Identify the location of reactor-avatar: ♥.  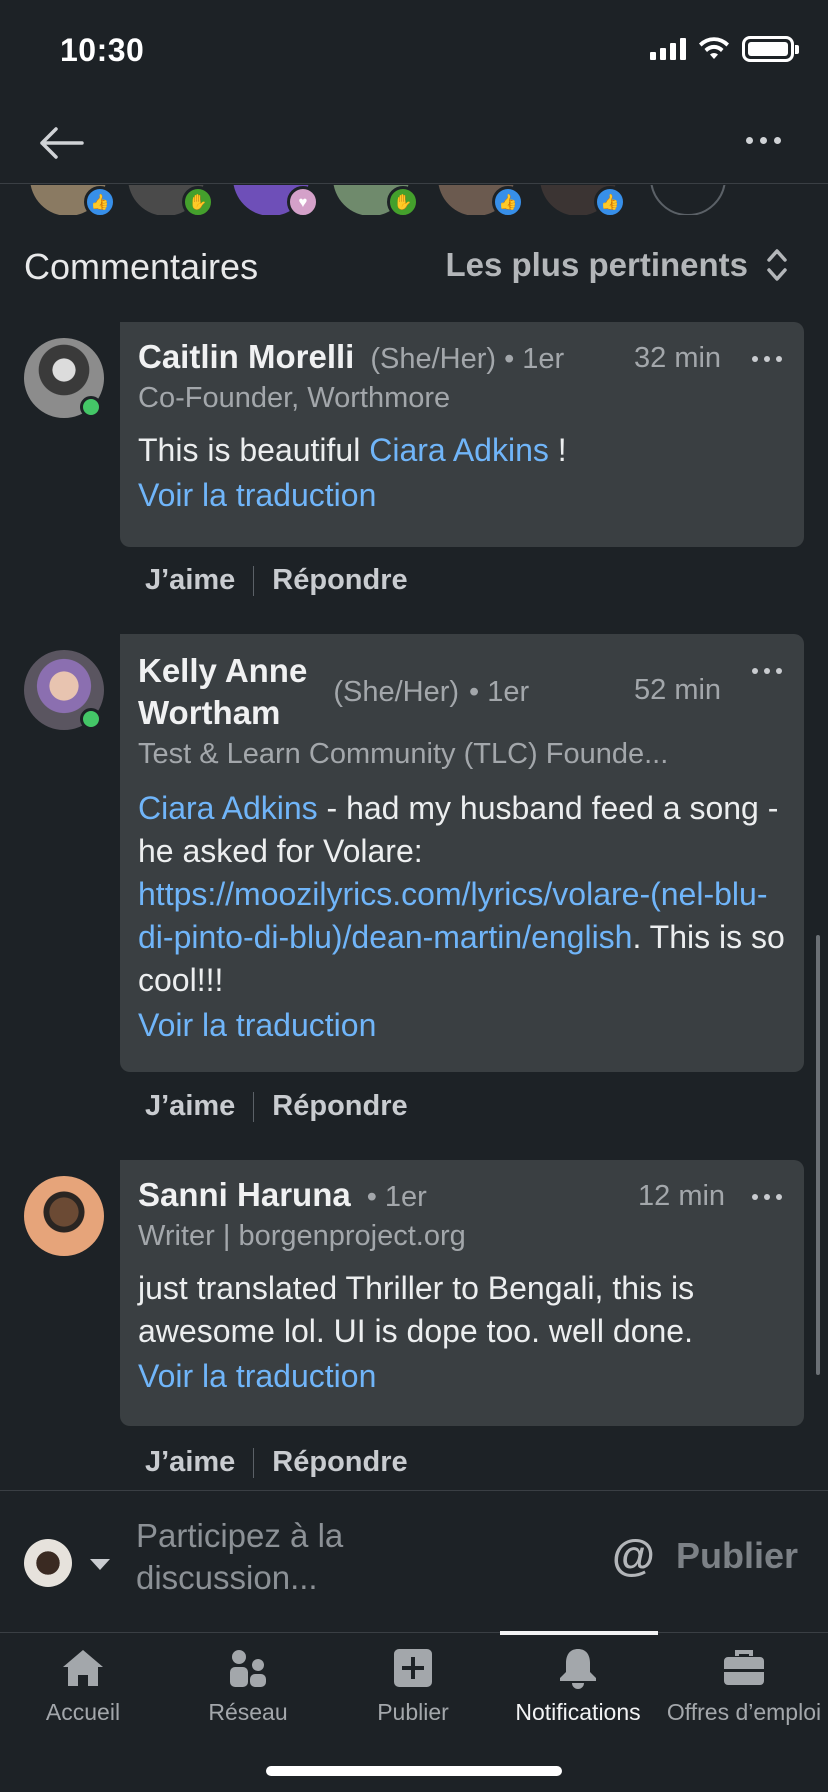
(276, 200).